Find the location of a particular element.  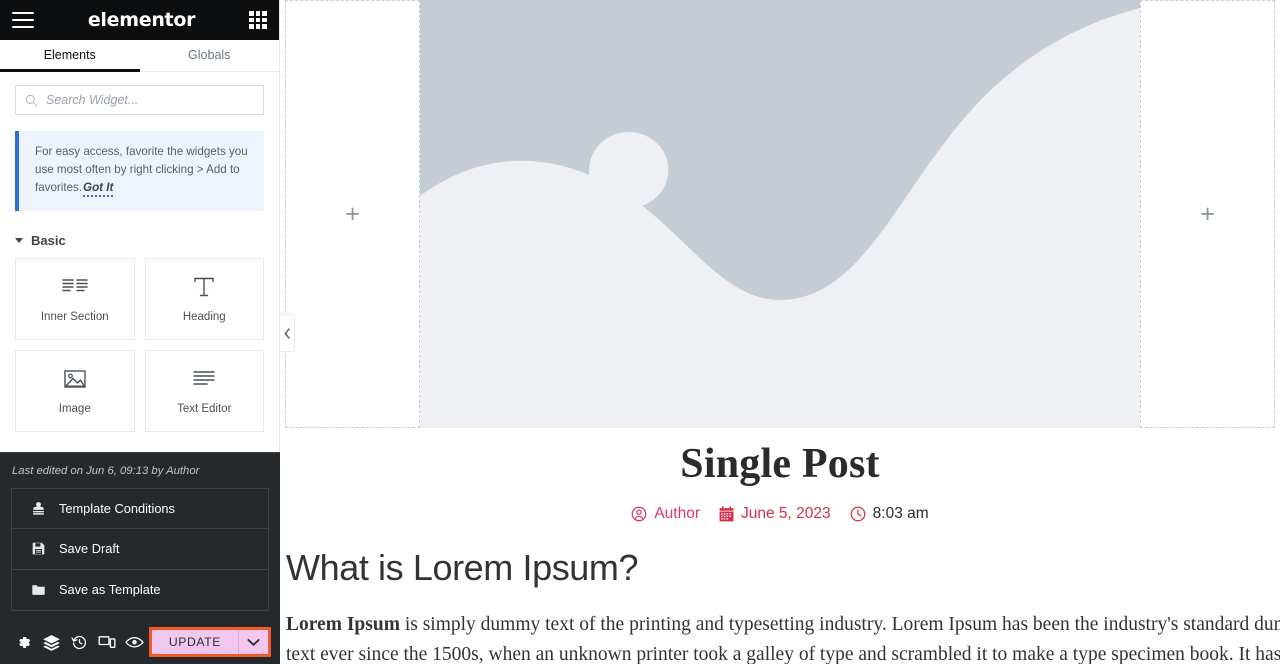

elementor-logo: elementor is located at coordinates (141, 20).